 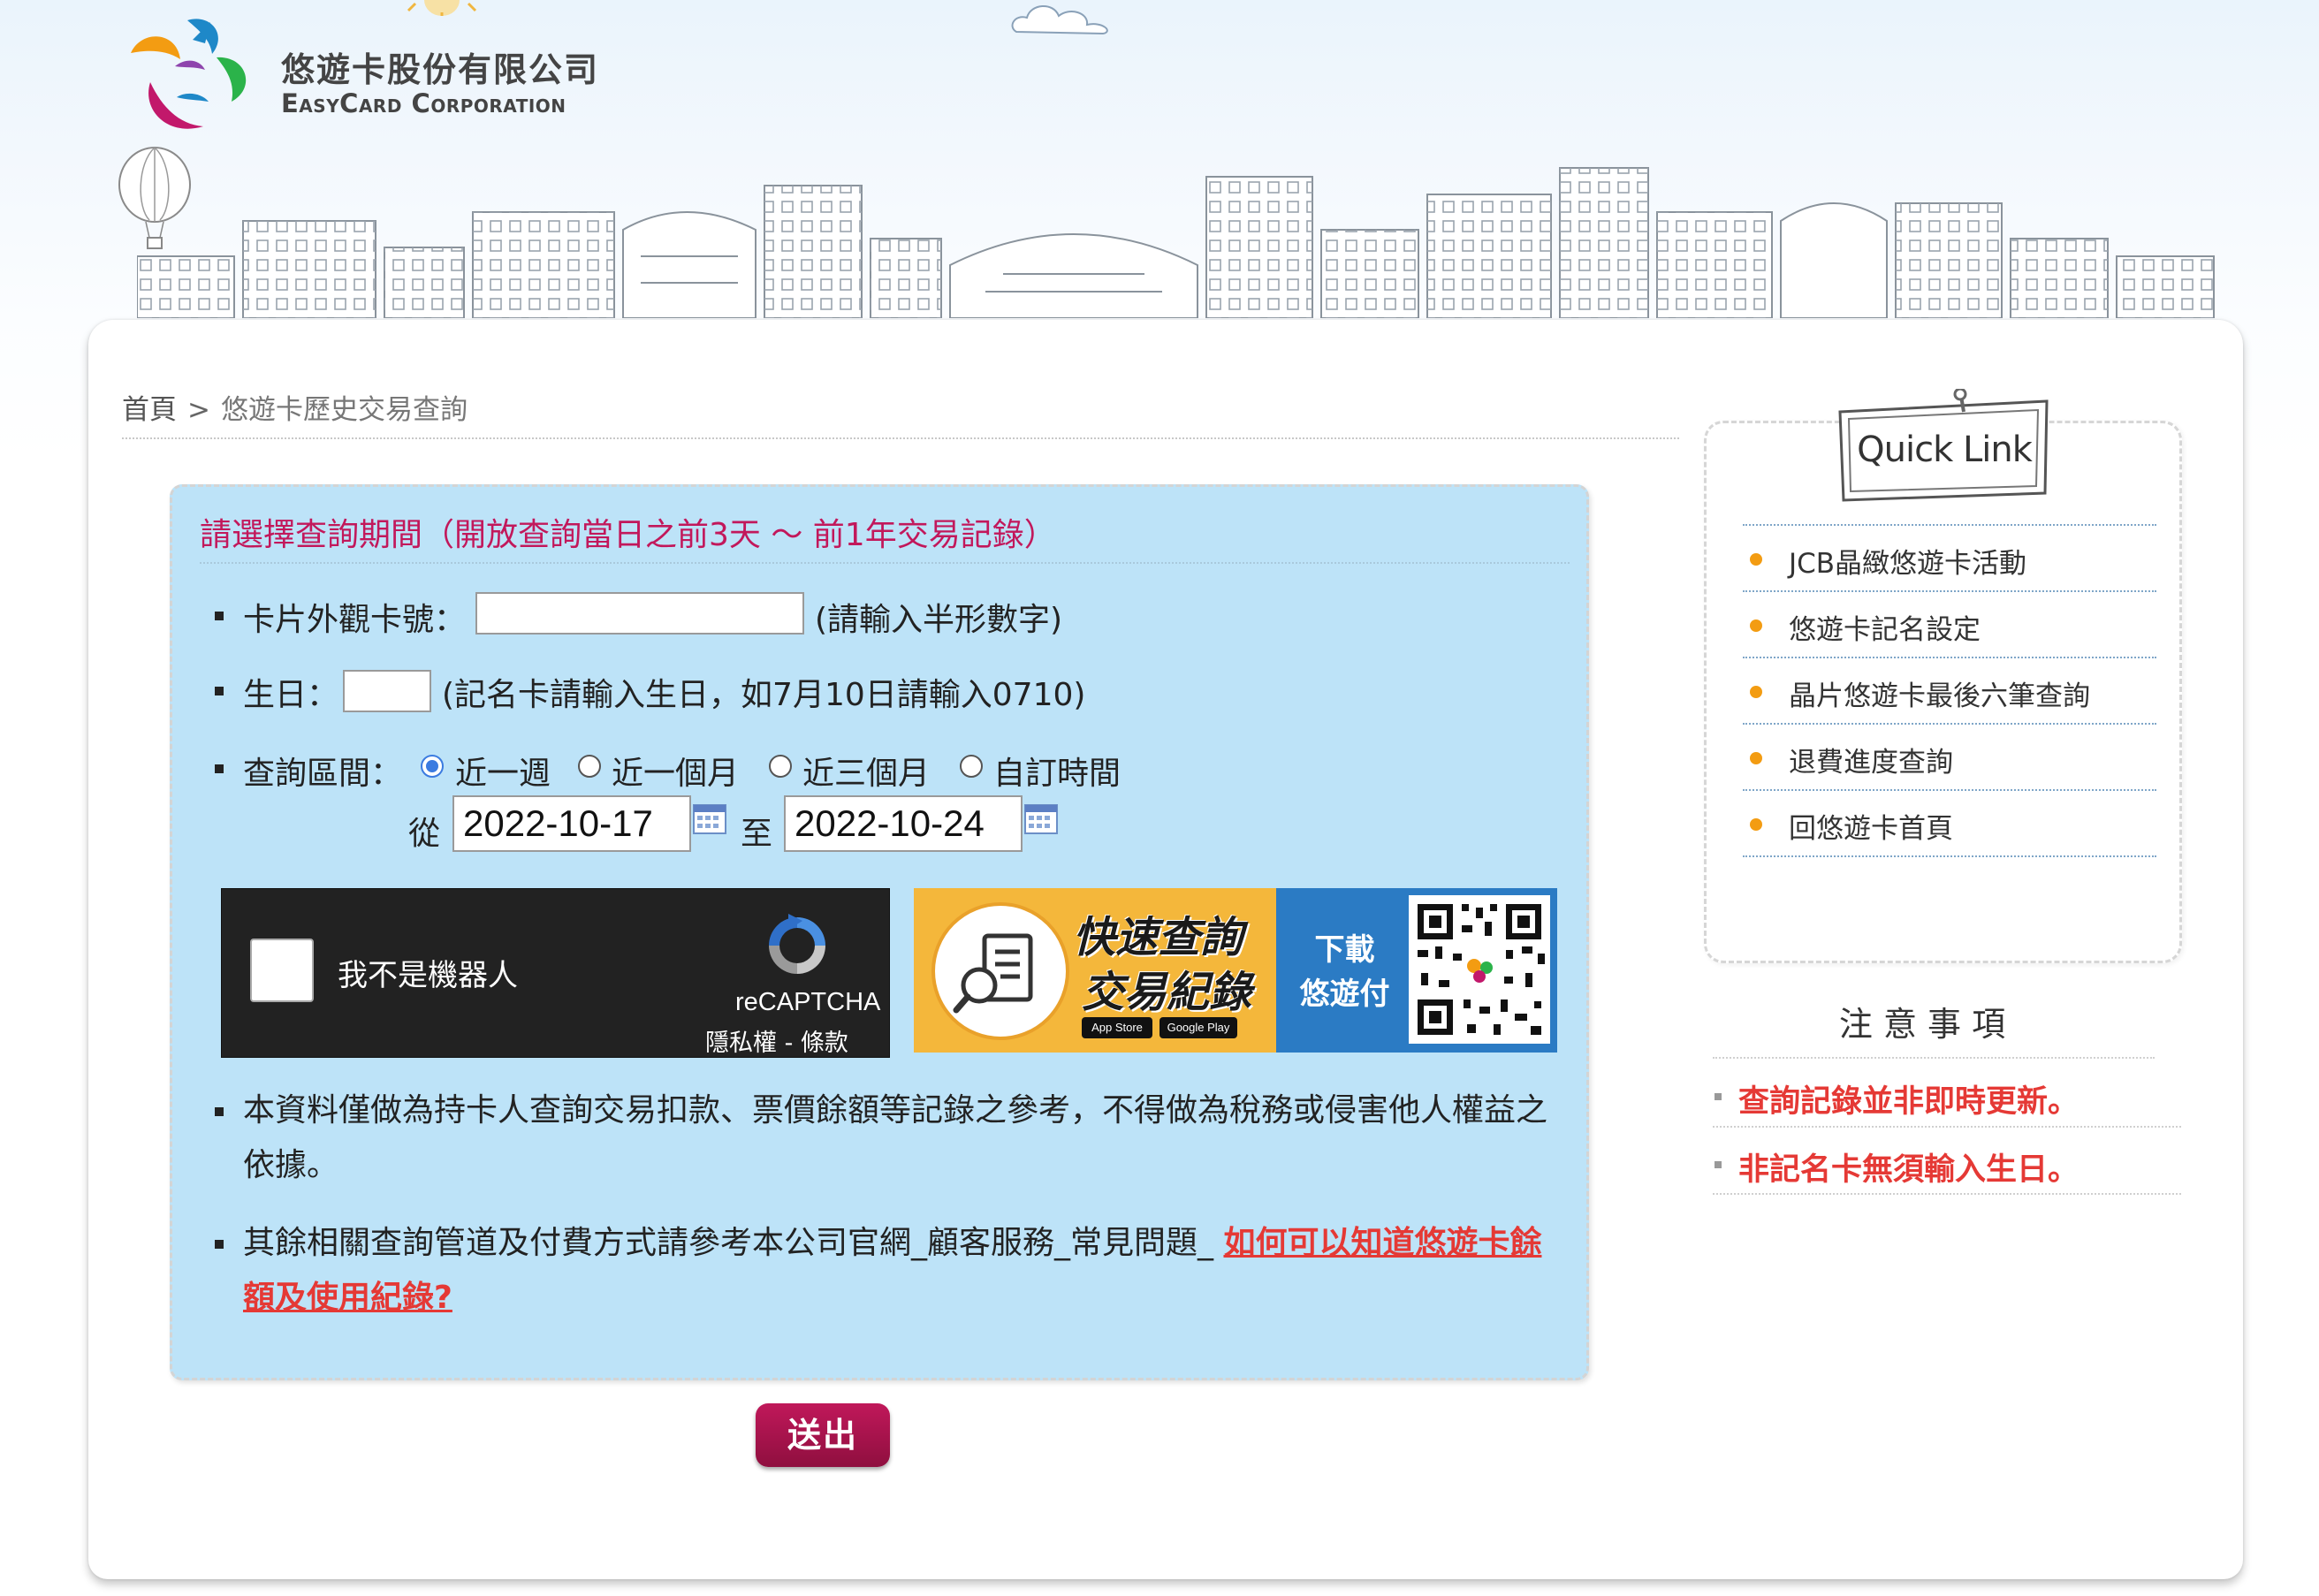 What do you see at coordinates (503, 771) in the screenshot?
I see `period-option-label: 近一週` at bounding box center [503, 771].